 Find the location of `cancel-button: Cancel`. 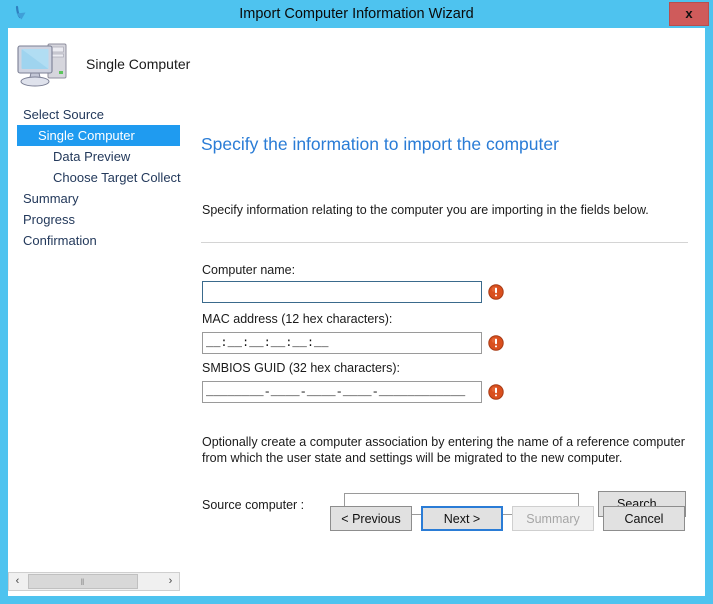

cancel-button: Cancel is located at coordinates (644, 518).